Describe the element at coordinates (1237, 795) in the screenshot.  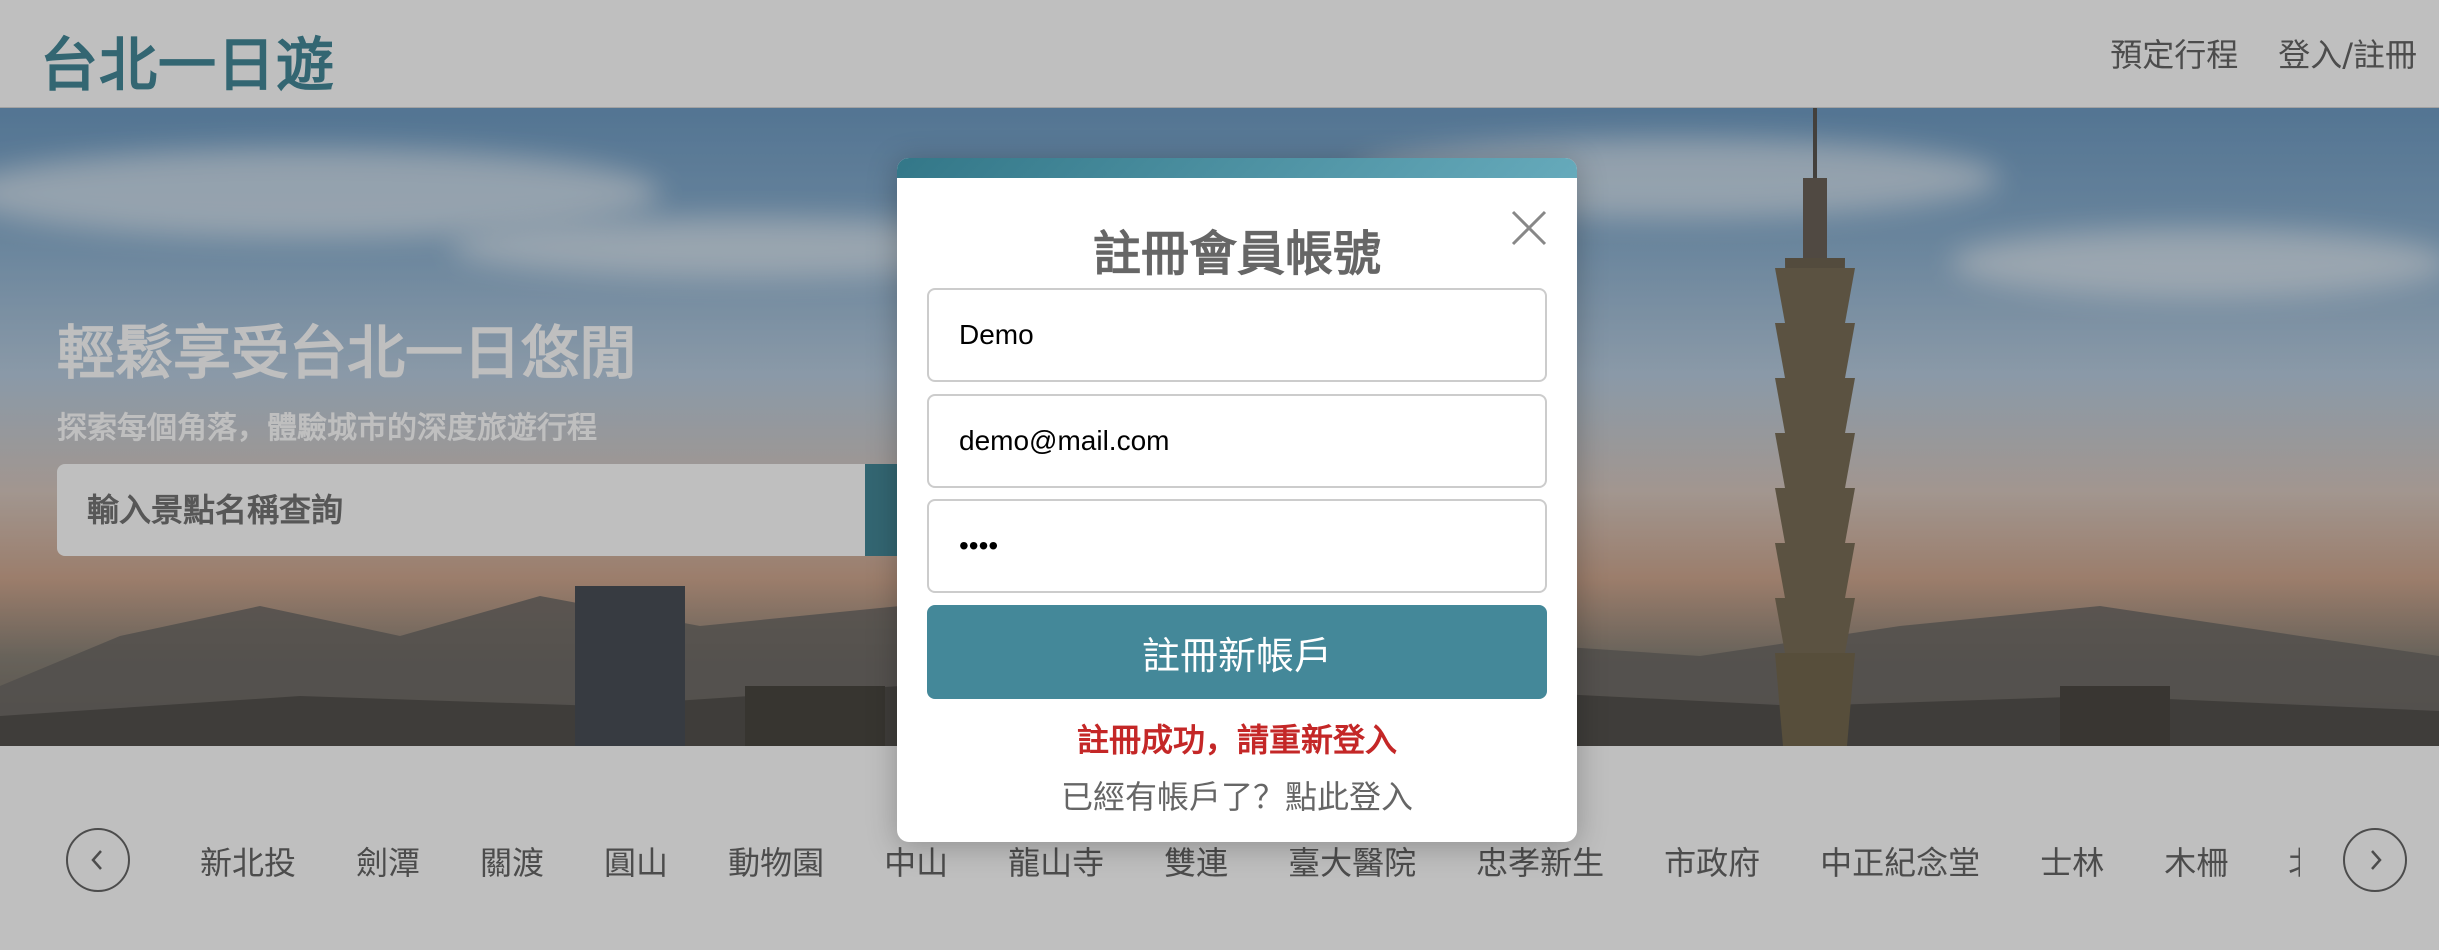
I see `switch-to-login-link: 已經有帳戶了？點此登入` at that location.